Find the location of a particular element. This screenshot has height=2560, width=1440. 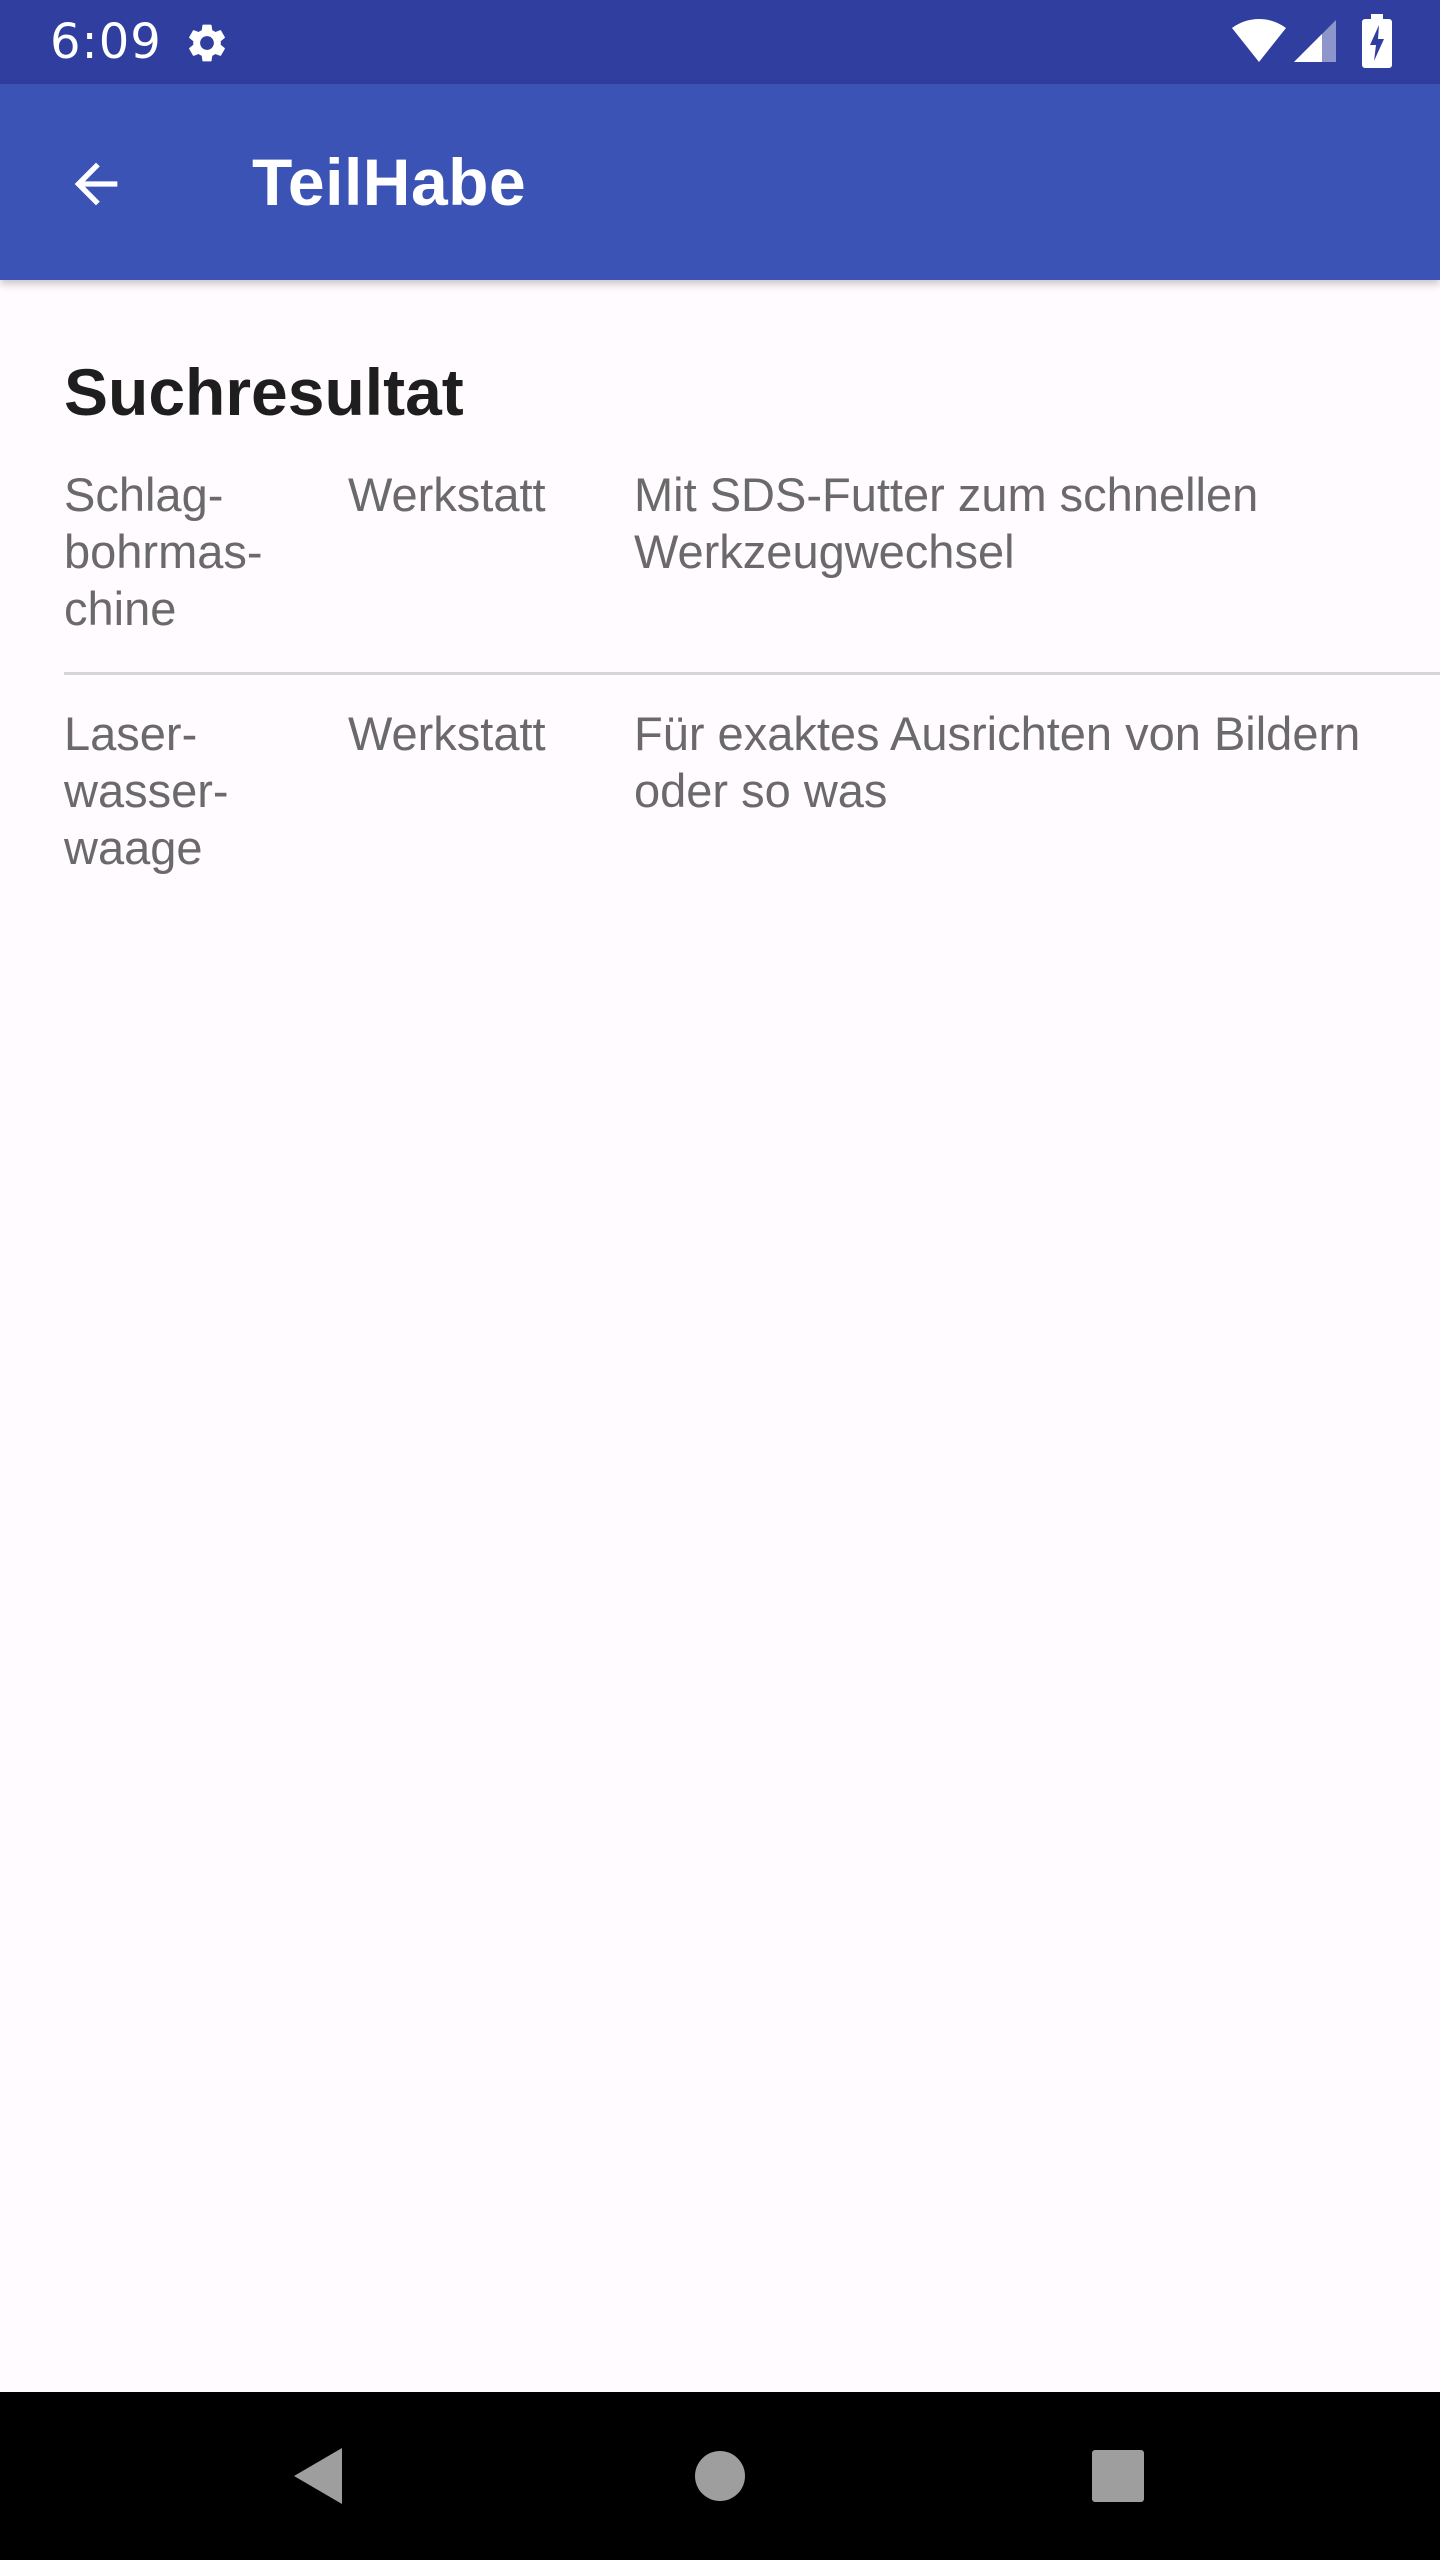

cell-signal-icon is located at coordinates (1315, 41).